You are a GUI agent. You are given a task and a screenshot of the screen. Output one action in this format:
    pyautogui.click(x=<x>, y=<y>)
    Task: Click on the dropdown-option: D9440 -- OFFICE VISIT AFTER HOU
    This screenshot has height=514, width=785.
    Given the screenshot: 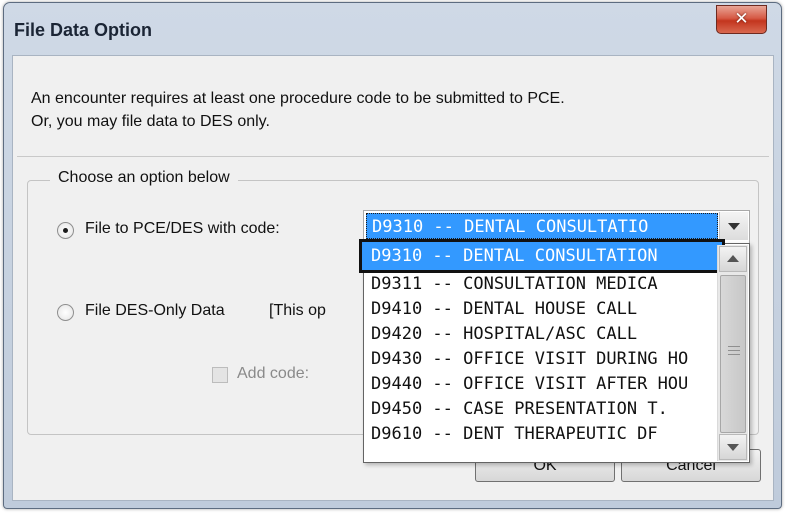 What is the action you would take?
    pyautogui.click(x=540, y=384)
    